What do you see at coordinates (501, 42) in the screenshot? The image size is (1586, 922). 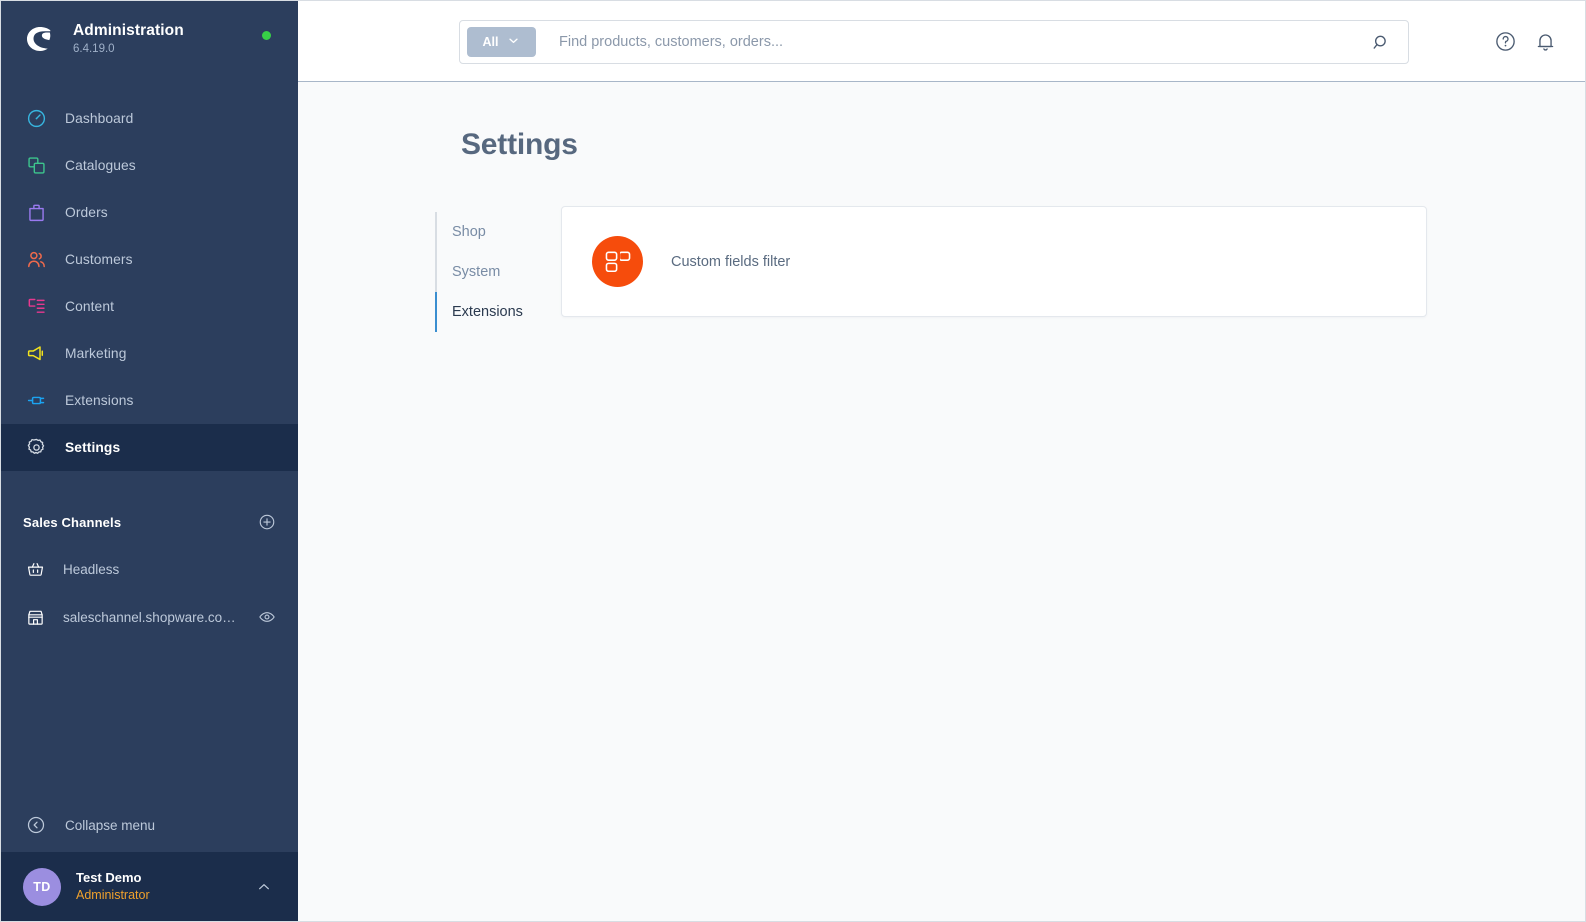 I see `search-scope-dropdown: All` at bounding box center [501, 42].